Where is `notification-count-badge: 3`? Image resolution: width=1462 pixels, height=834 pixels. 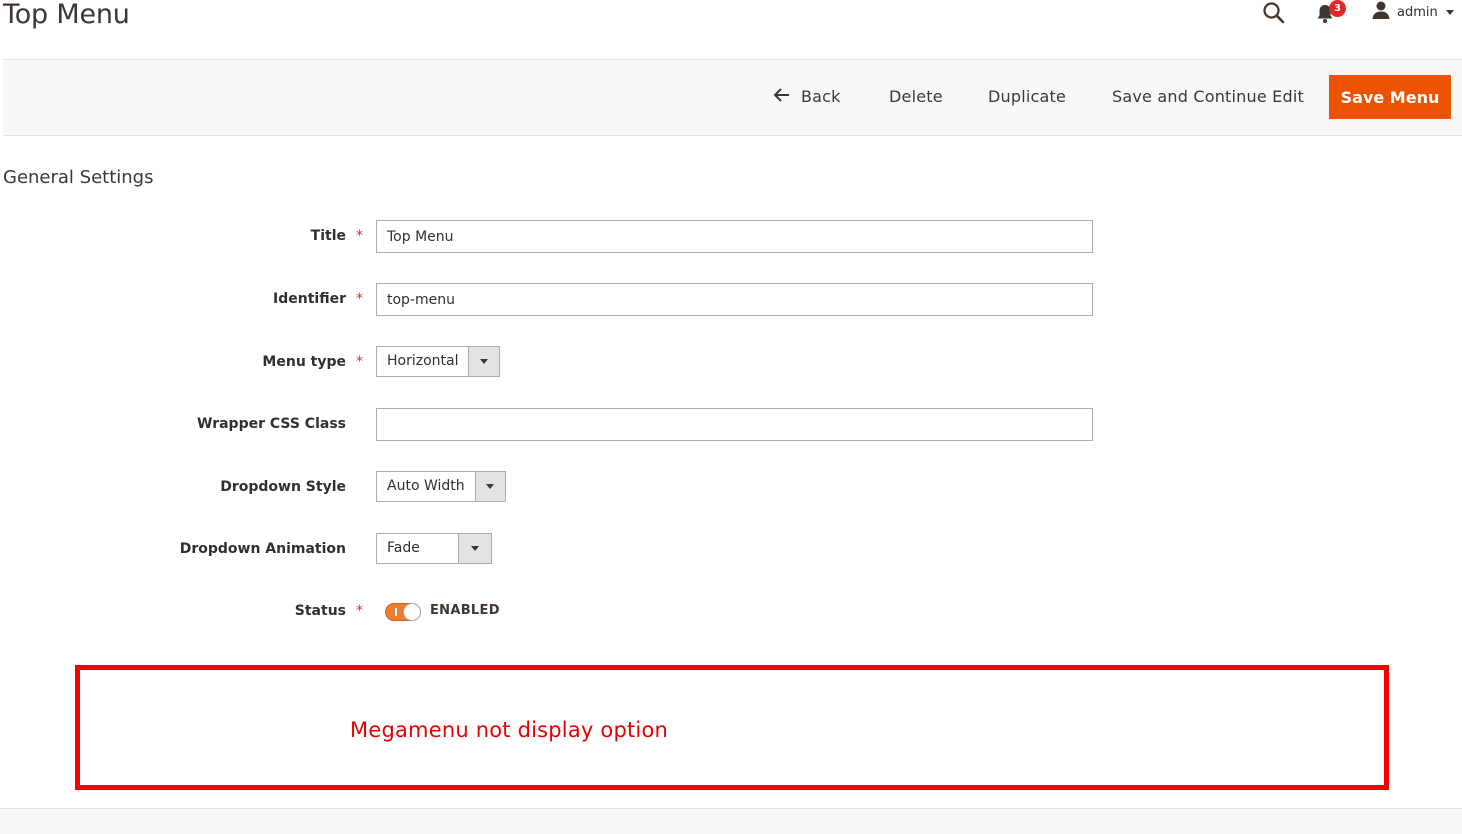 notification-count-badge: 3 is located at coordinates (1337, 8).